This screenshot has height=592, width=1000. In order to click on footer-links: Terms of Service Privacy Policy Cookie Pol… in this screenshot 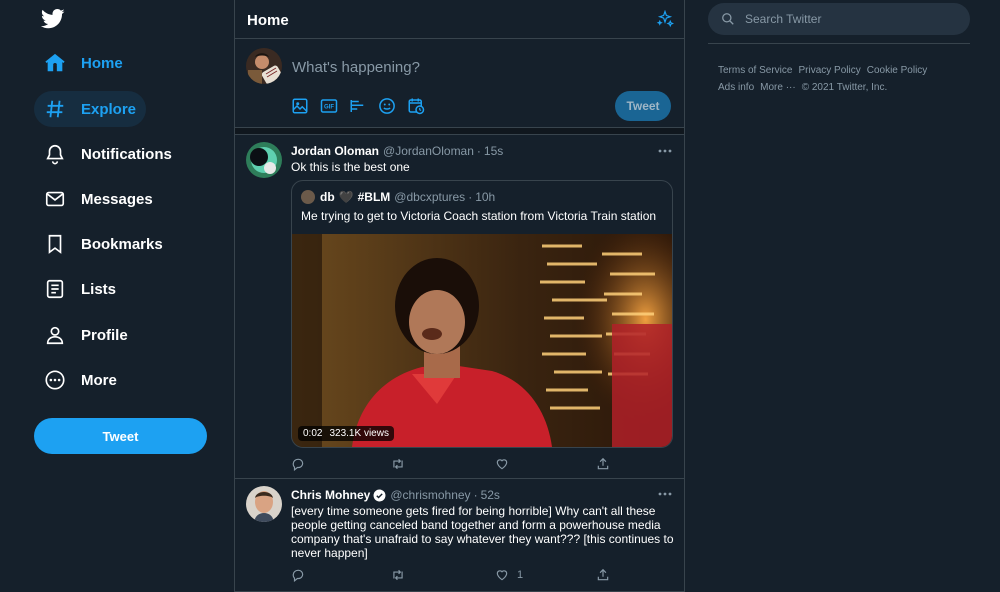, I will do `click(838, 79)`.